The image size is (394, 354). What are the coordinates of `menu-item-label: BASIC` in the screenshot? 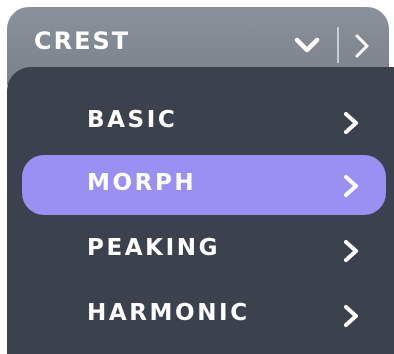 It's located at (132, 120).